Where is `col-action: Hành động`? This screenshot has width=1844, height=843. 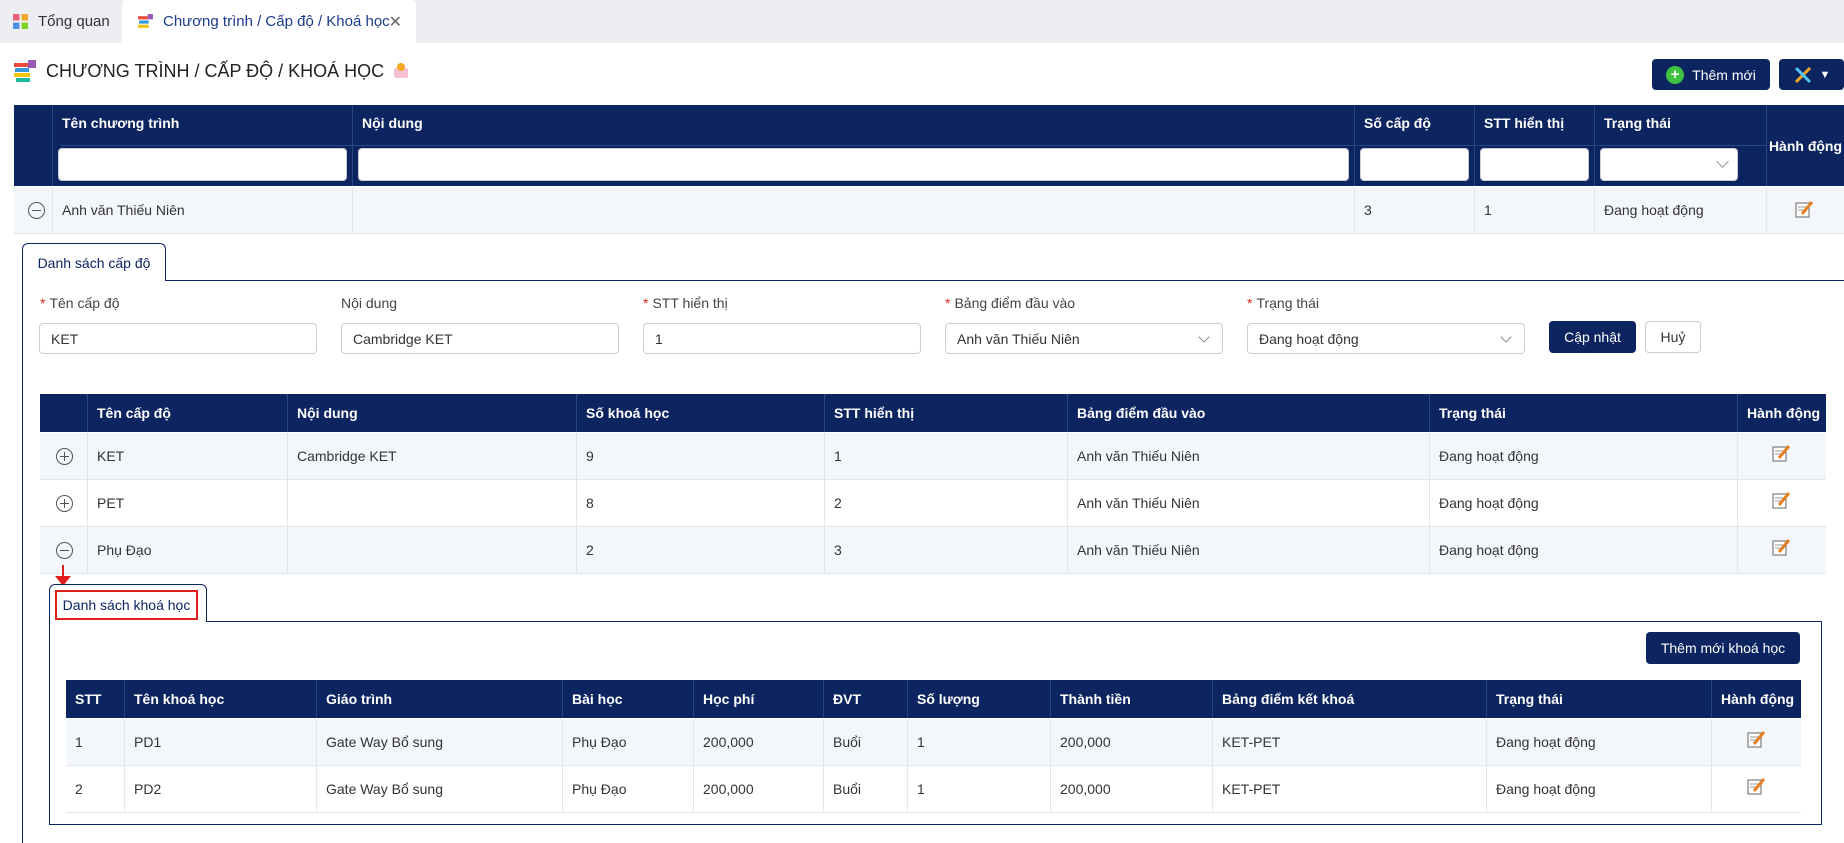 col-action: Hành động is located at coordinates (1805, 145).